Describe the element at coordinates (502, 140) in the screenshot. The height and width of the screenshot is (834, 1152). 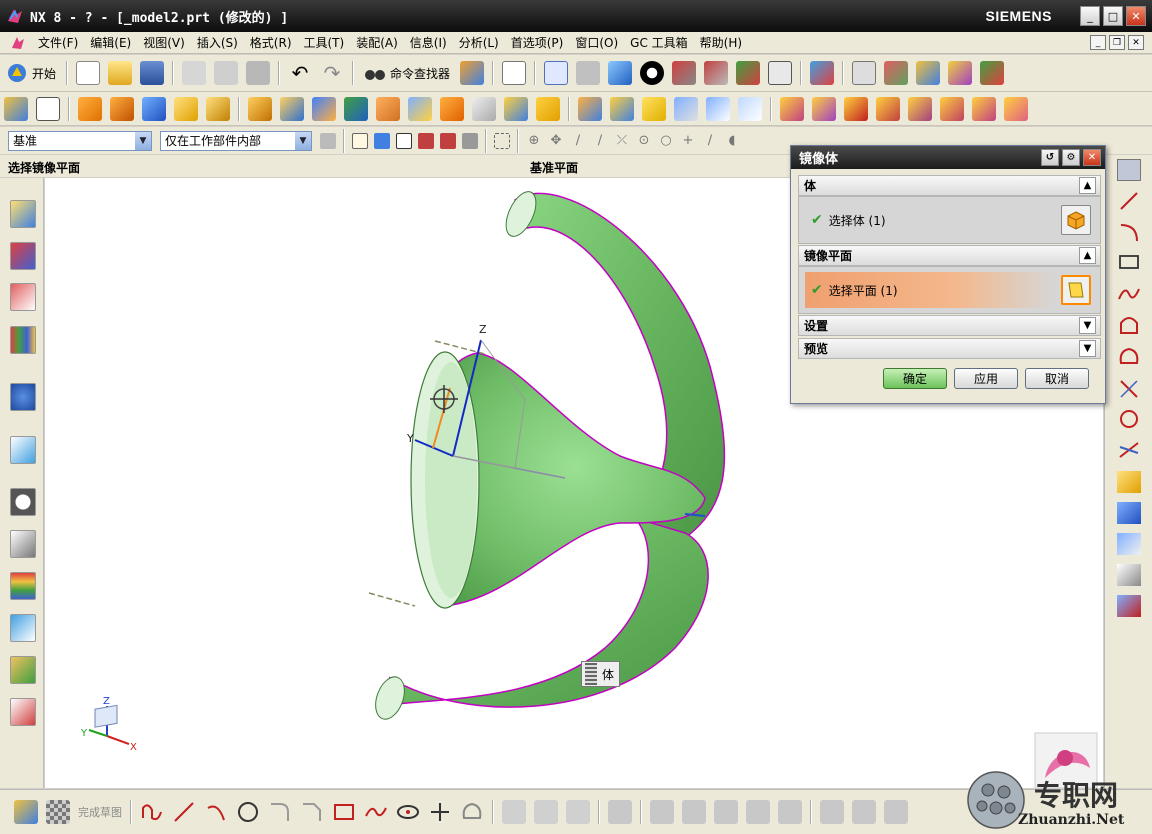
I see `rectangle-select-icon` at that location.